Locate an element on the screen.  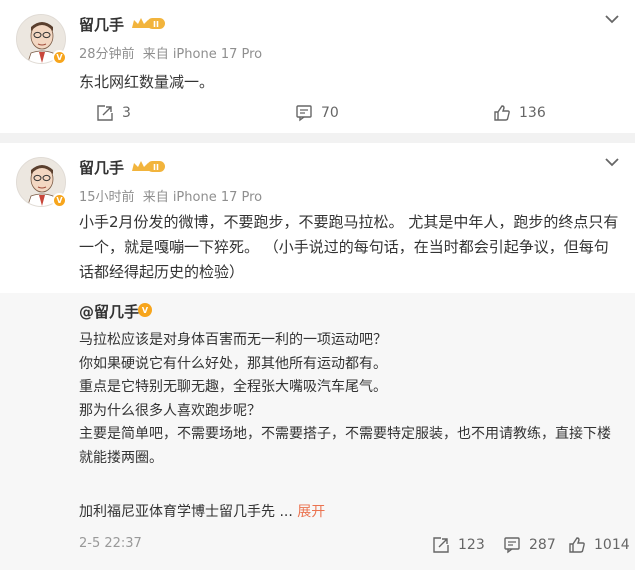
repost-author-mention: @留几手 is located at coordinates (109, 311).